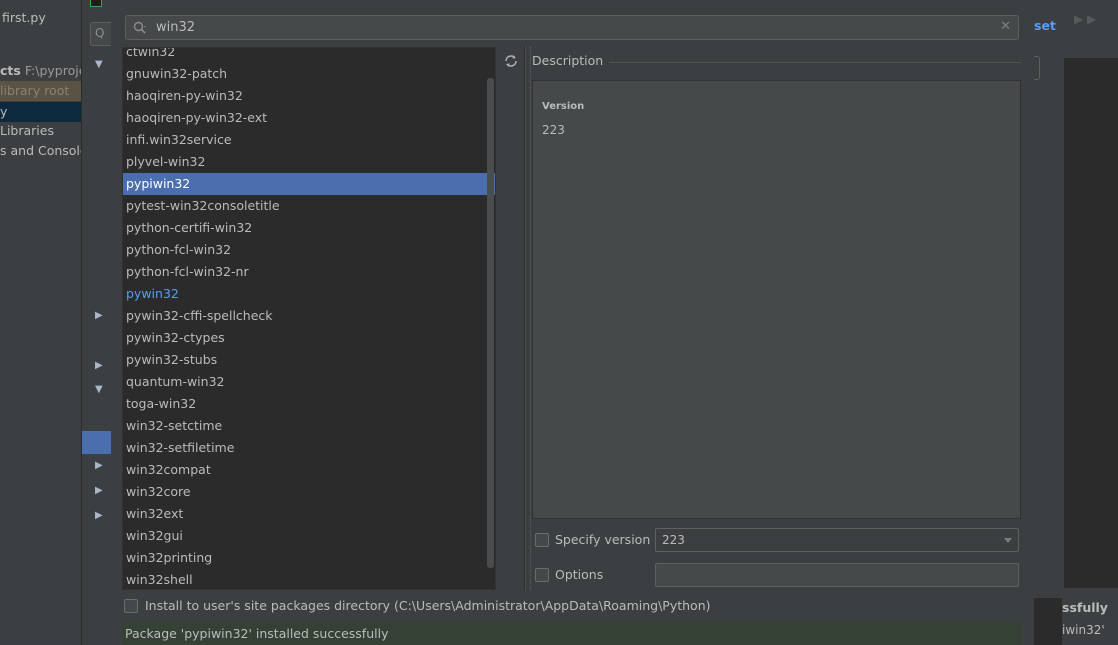 The image size is (1118, 645). What do you see at coordinates (309, 426) in the screenshot?
I see `package-list-item: win32-setctime` at bounding box center [309, 426].